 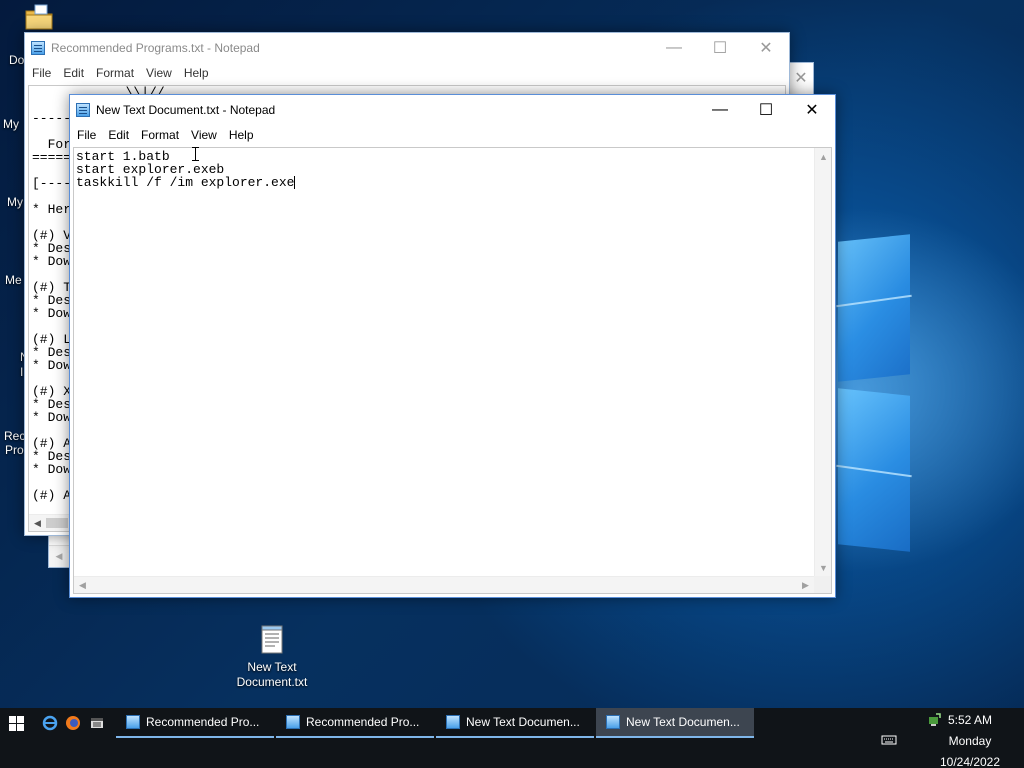 What do you see at coordinates (57, 523) in the screenshot?
I see `scroll-thumb` at bounding box center [57, 523].